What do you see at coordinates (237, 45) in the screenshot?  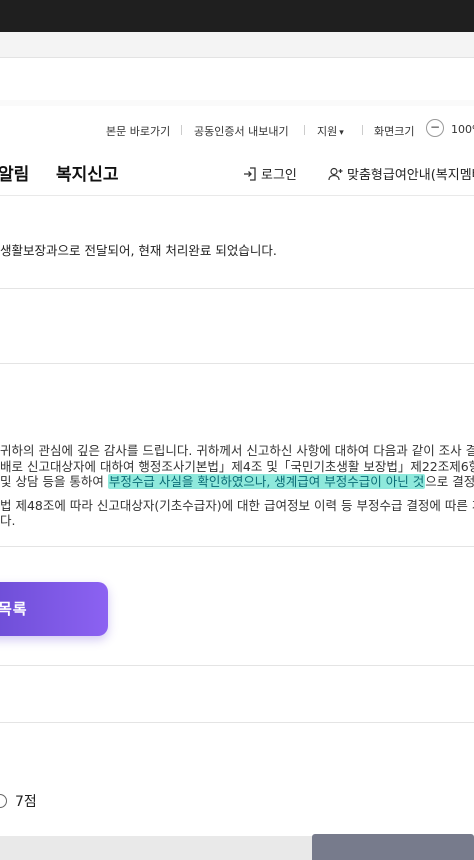 I see `browser-address-area` at bounding box center [237, 45].